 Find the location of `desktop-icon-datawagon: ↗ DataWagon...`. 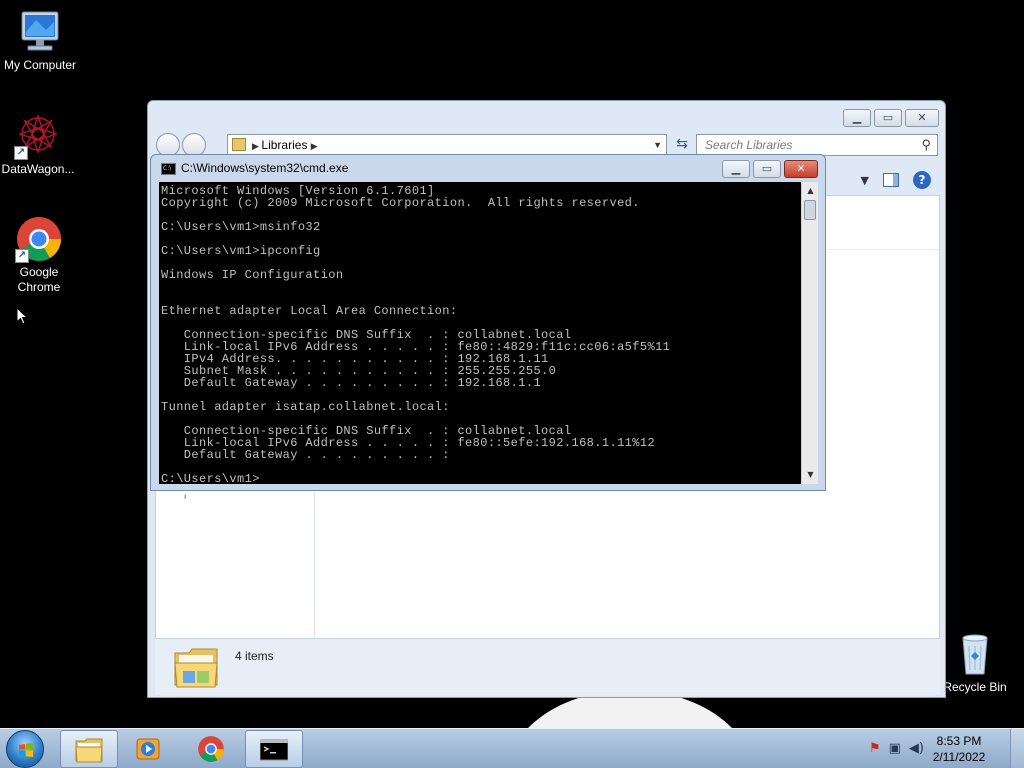

desktop-icon-datawagon: ↗ DataWagon... is located at coordinates (39, 144).